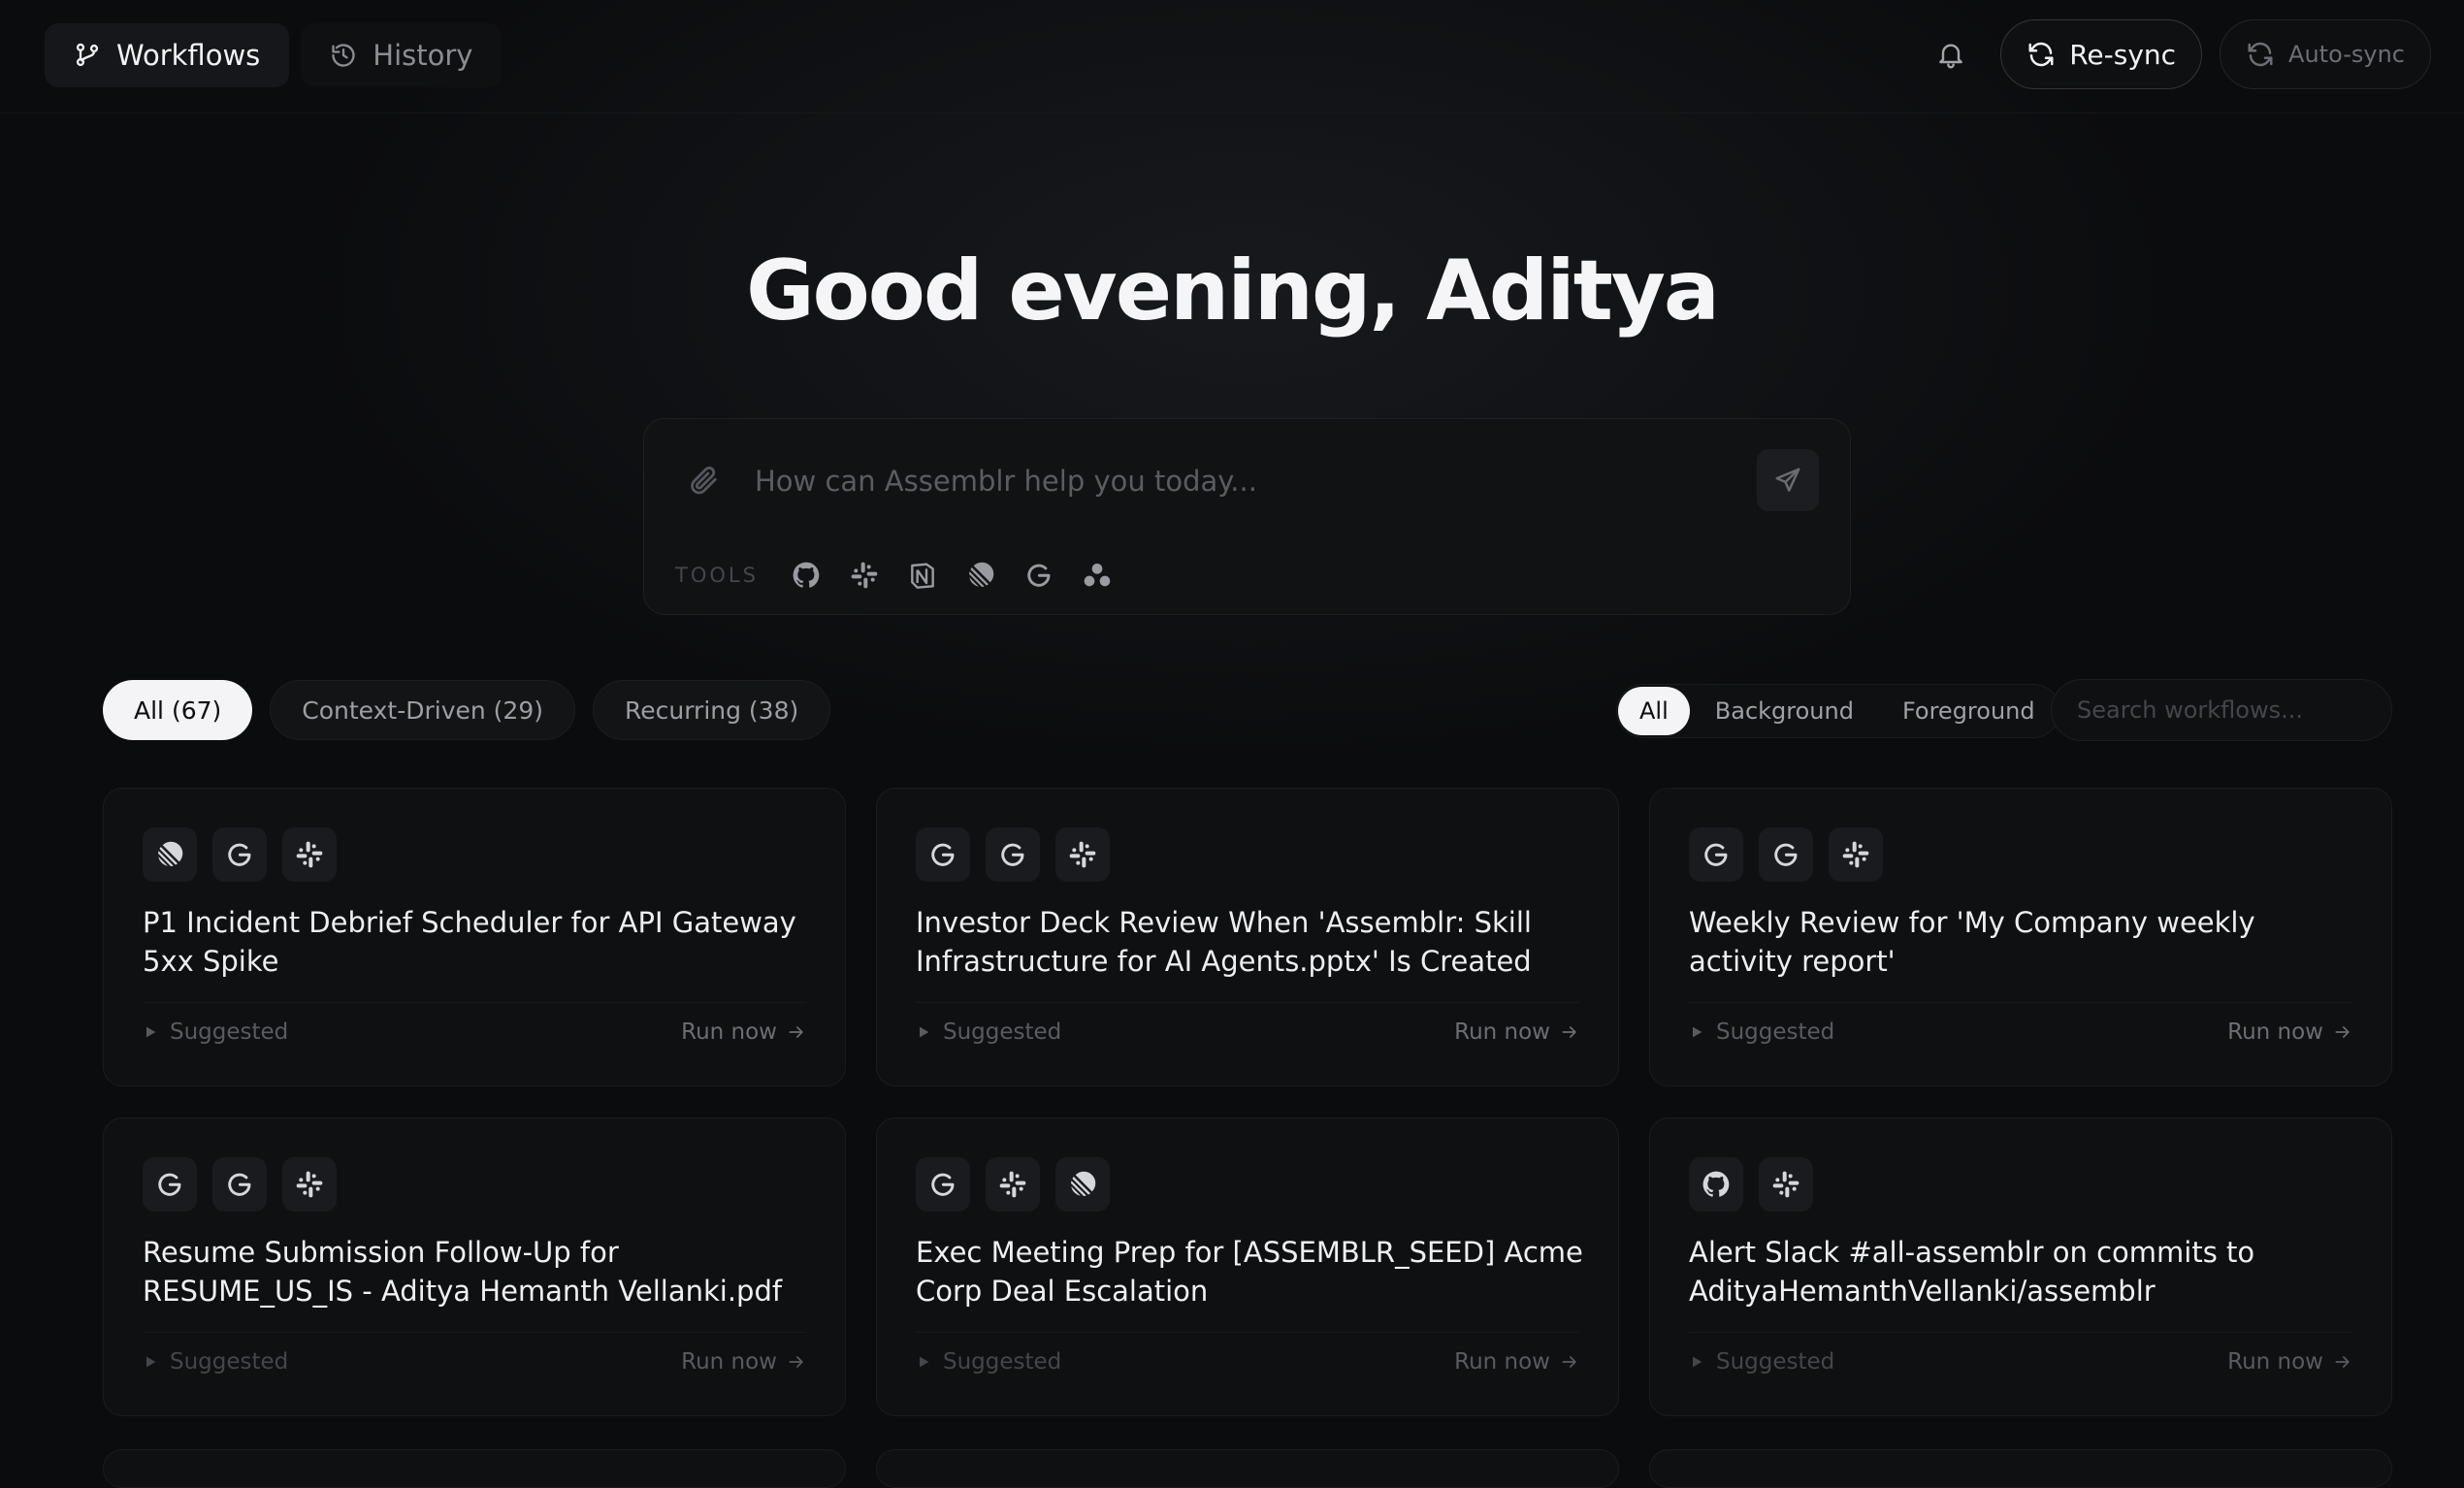 Image resolution: width=2464 pixels, height=1488 pixels. Describe the element at coordinates (896, 575) in the screenshot. I see `tools-row: TOOLS` at that location.